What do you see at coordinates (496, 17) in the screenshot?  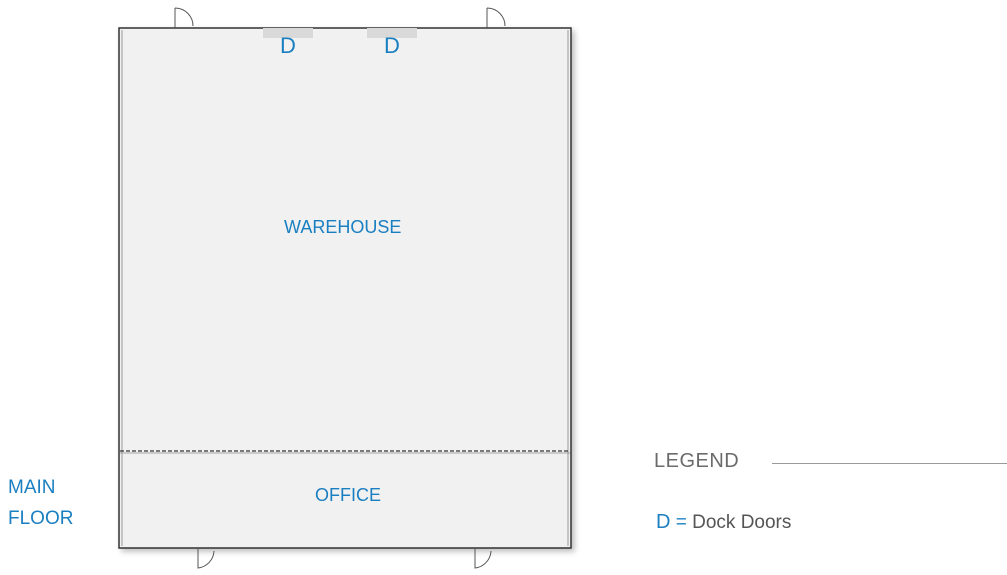 I see `door-swing-top-right-icon` at bounding box center [496, 17].